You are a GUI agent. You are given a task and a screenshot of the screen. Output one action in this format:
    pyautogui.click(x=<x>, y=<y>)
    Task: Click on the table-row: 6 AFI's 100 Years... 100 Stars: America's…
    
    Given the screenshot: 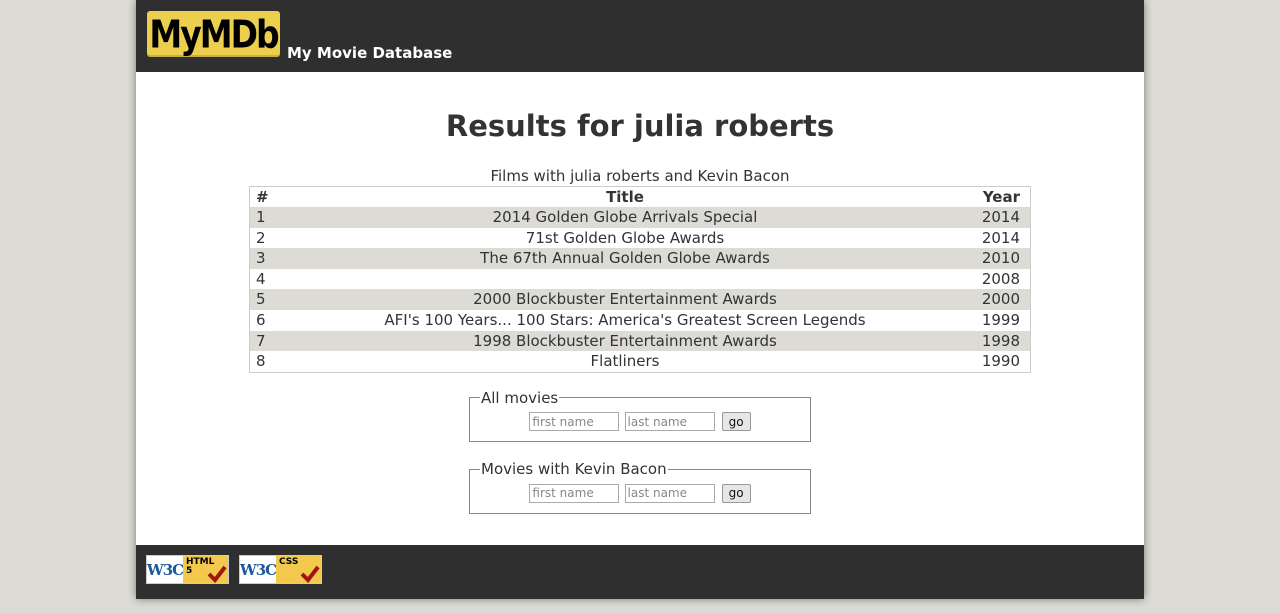 What is the action you would take?
    pyautogui.click(x=640, y=320)
    